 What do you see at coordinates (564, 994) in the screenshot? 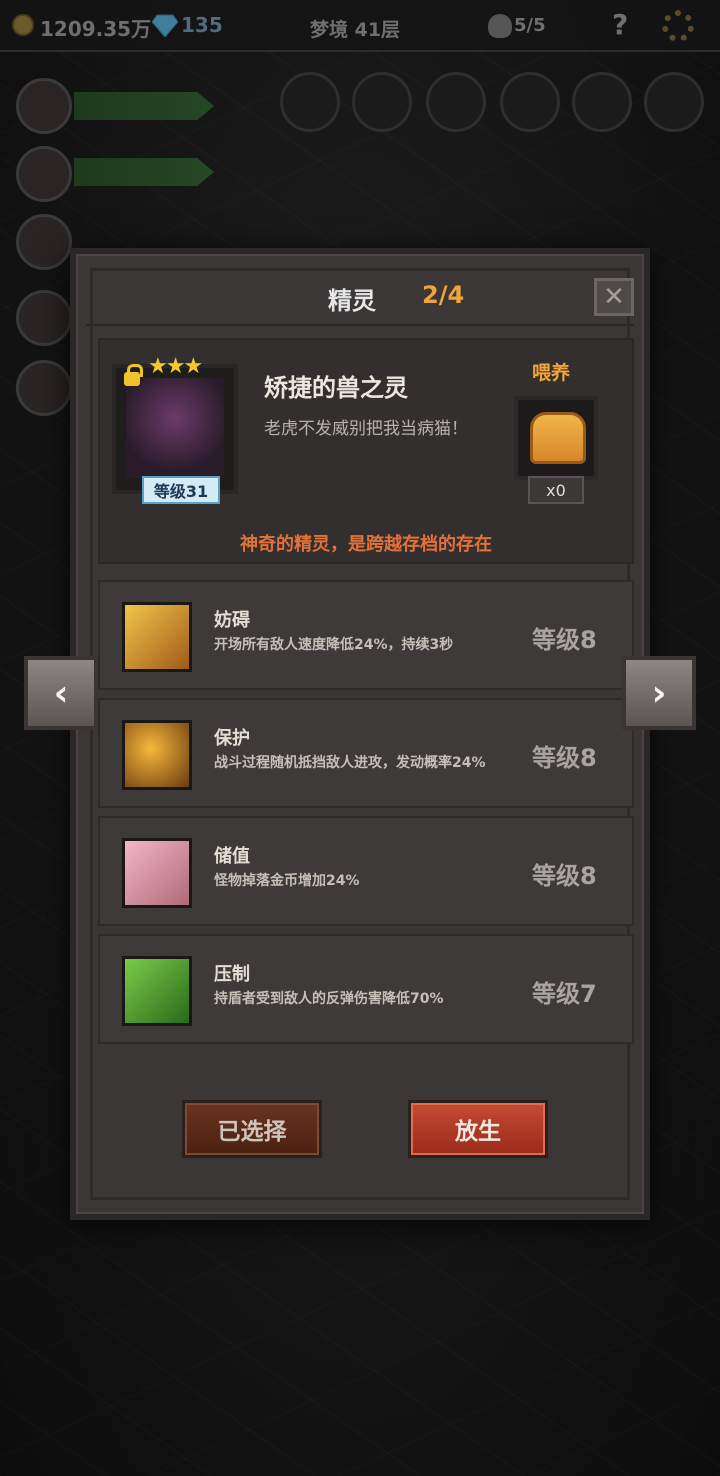
I see `skill-level: 等级7` at bounding box center [564, 994].